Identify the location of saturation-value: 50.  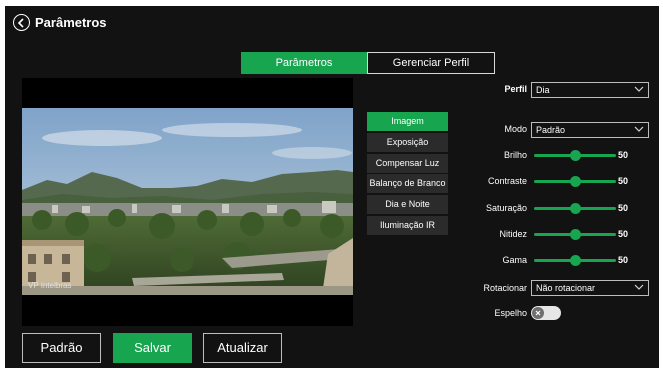
(623, 208).